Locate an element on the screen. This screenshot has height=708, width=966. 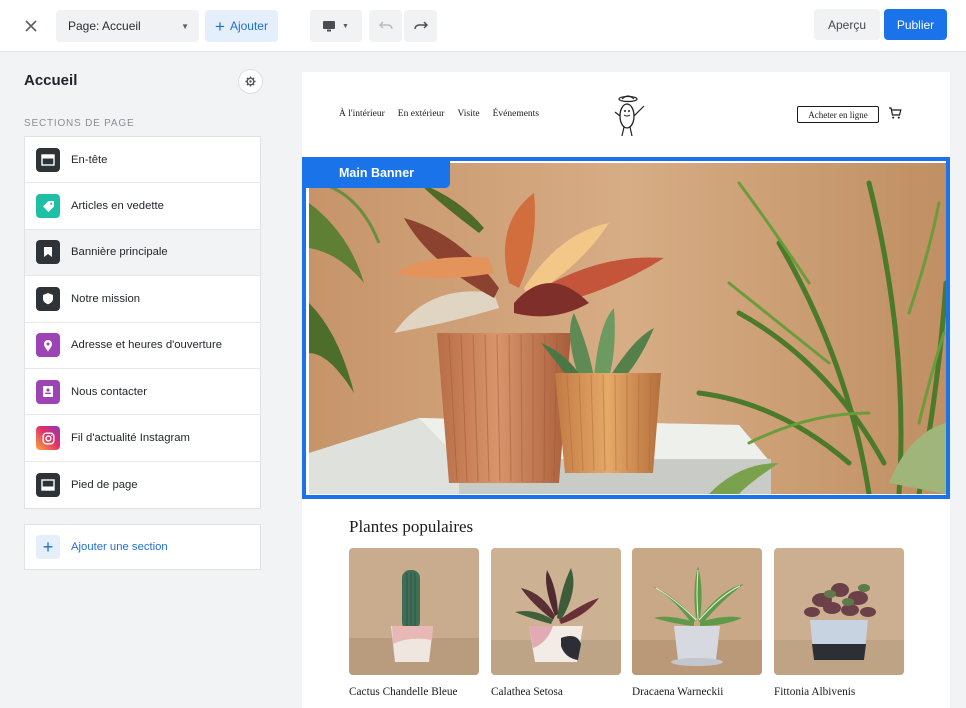
product-name: Fittonia Albivenis is located at coordinates (839, 692).